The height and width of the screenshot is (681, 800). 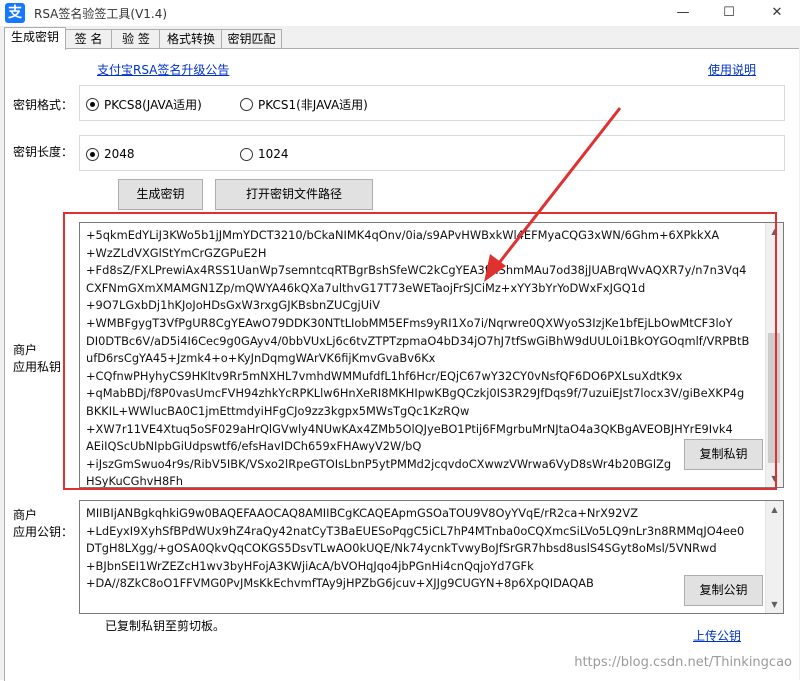 What do you see at coordinates (153, 105) in the screenshot?
I see `radio-pkcs8-label: PKCS8(JAVA适用)` at bounding box center [153, 105].